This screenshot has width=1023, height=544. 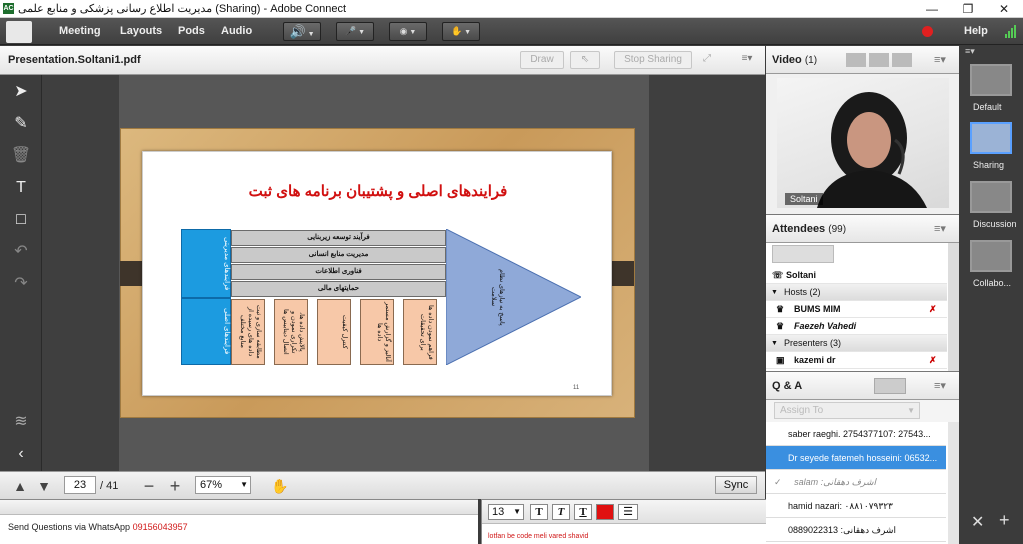 I want to click on chat-phone-number: 09156043957, so click(x=160, y=527).